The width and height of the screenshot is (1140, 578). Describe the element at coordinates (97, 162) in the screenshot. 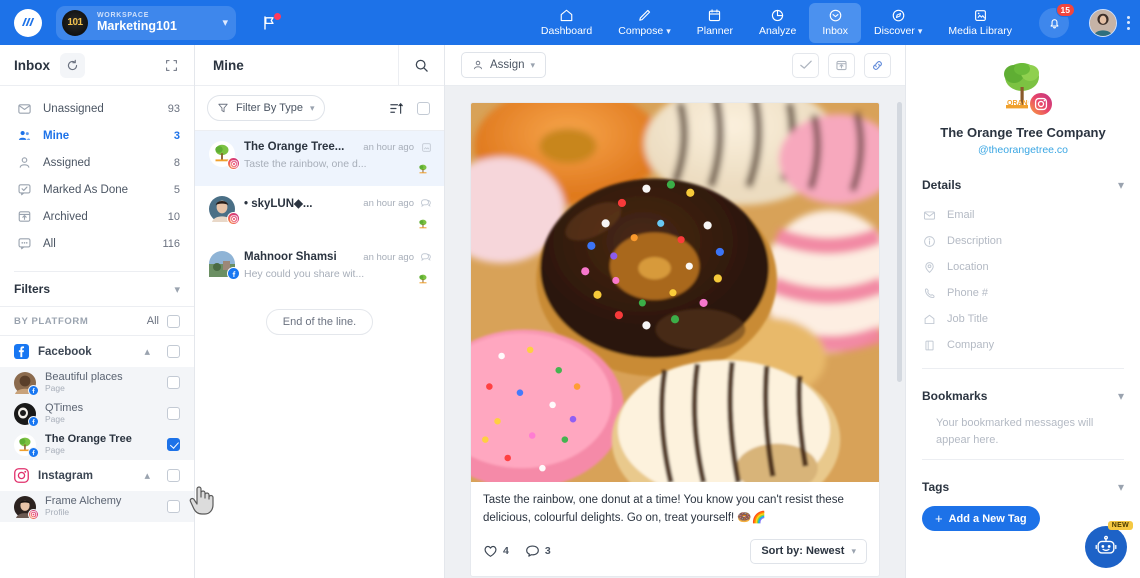

I see `sidebar-item-assigned: Assigned 8` at that location.